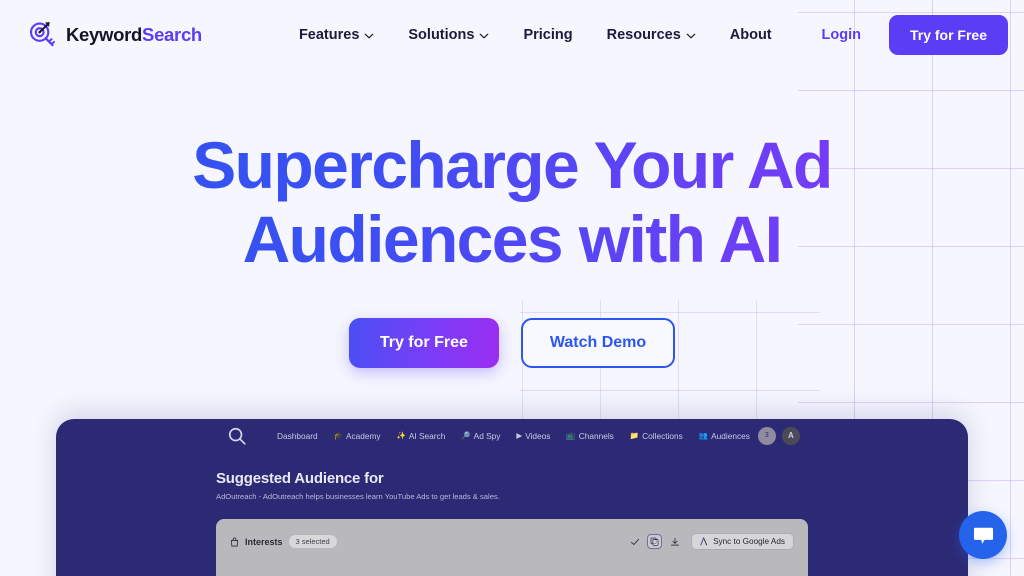 This screenshot has width=1024, height=576. Describe the element at coordinates (363, 435) in the screenshot. I see `mockup-nav-label-academy: Academy` at that location.